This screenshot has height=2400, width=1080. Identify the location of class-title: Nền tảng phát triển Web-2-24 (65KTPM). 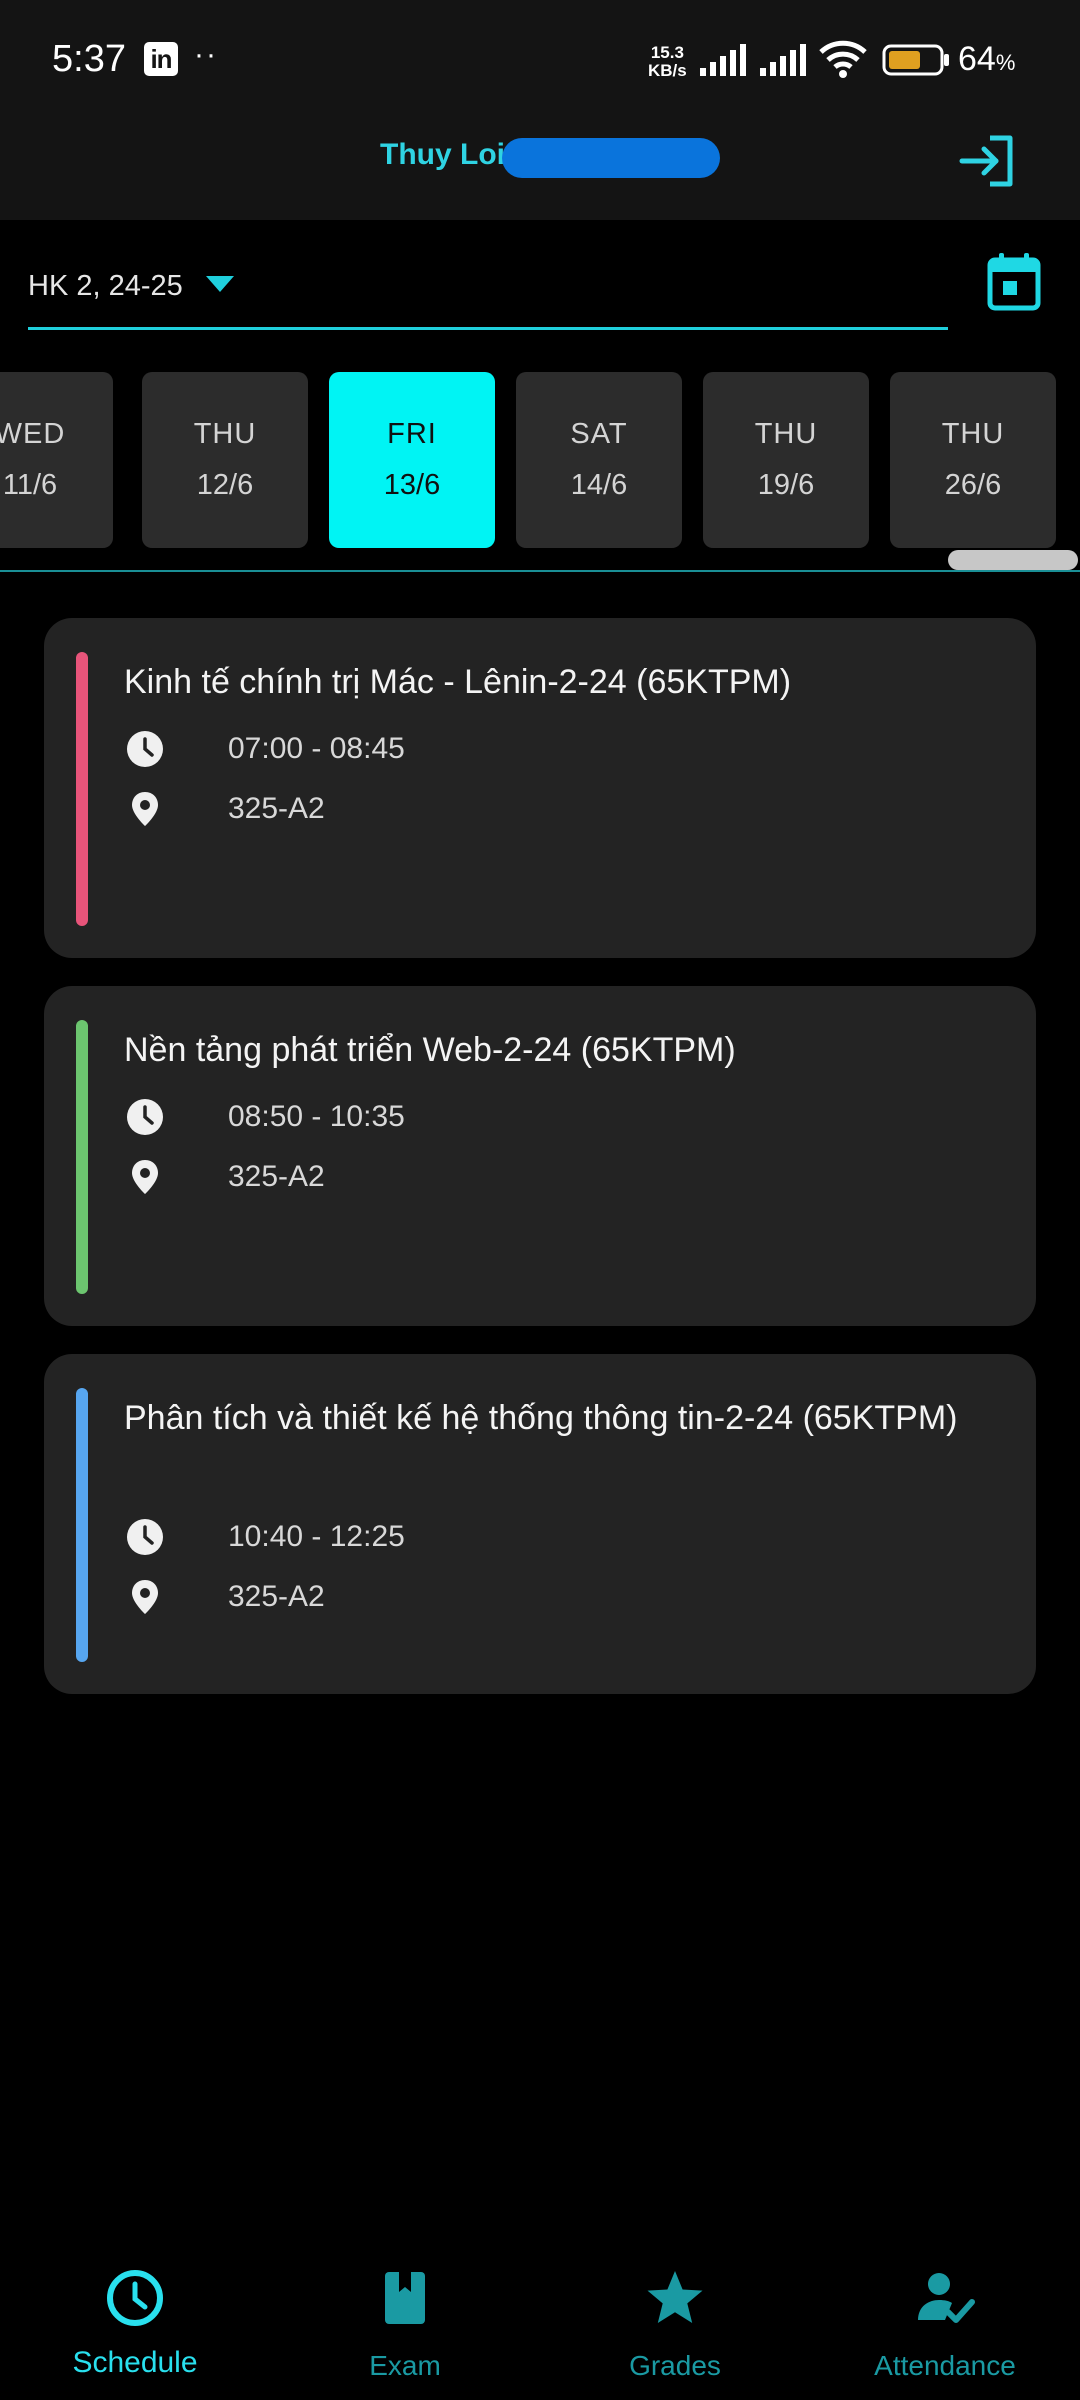
(430, 1050).